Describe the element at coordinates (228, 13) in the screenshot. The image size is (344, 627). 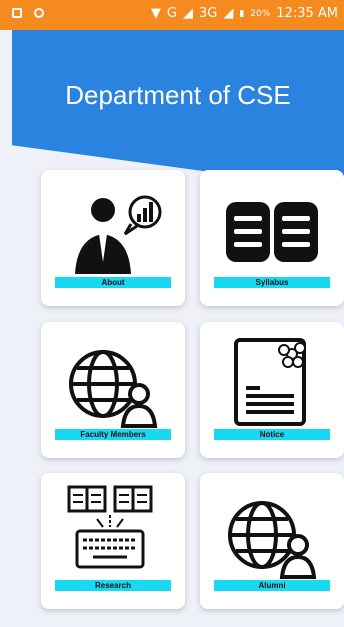
I see `signal-icon-secondary: ◢` at that location.